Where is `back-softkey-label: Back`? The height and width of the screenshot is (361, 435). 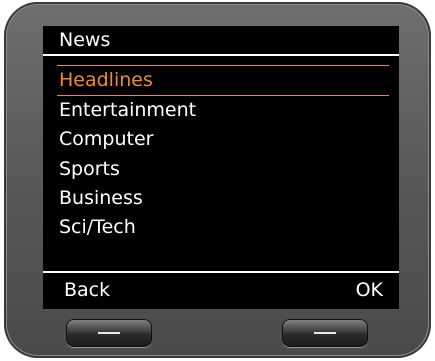
back-softkey-label: Back is located at coordinates (87, 290).